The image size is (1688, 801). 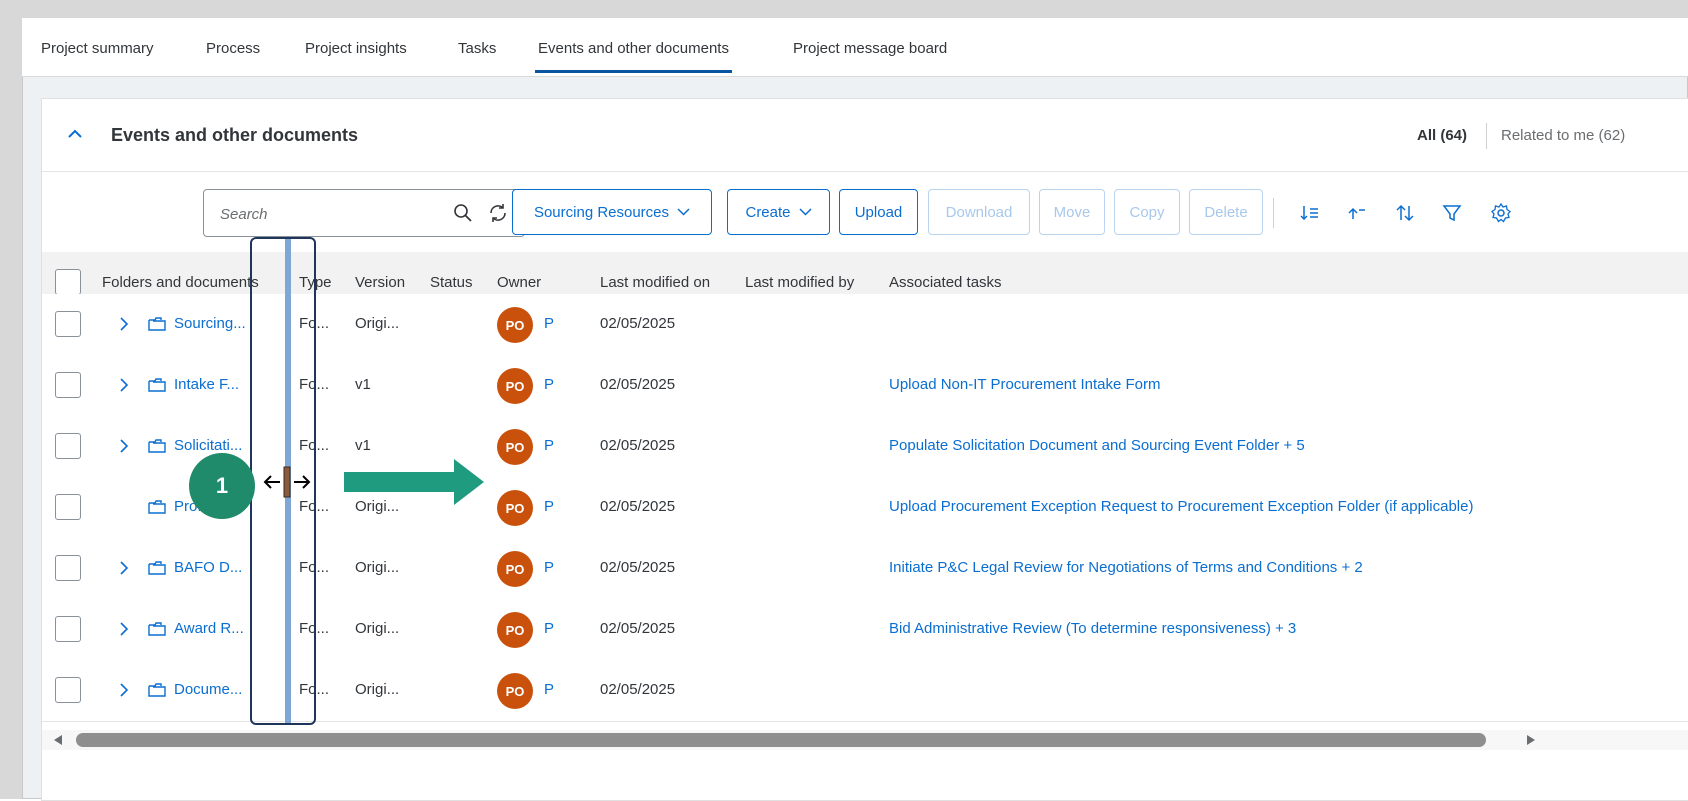 I want to click on search-field, so click(x=364, y=213).